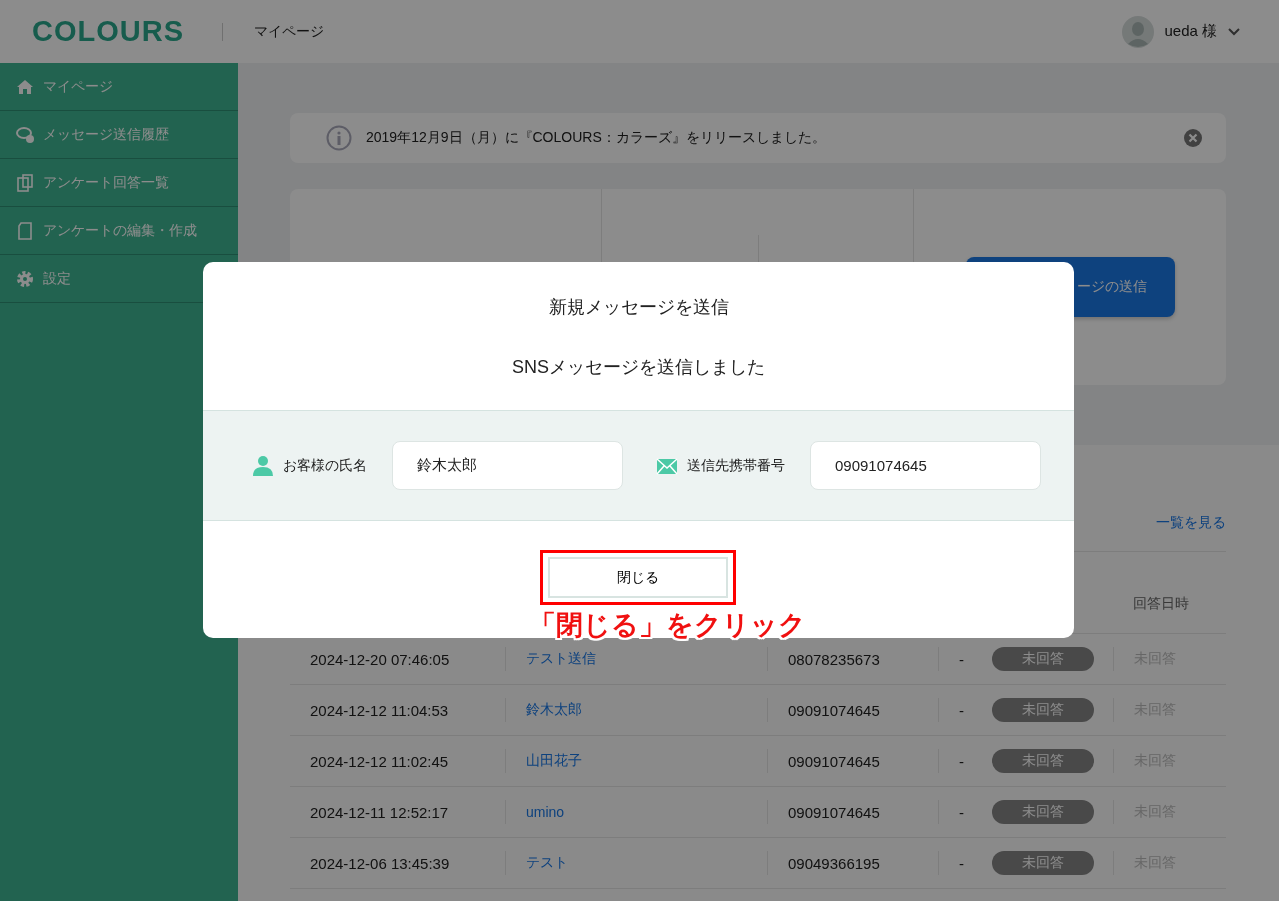 The height and width of the screenshot is (901, 1279). What do you see at coordinates (596, 138) in the screenshot?
I see `notice-text: 2019年12月9日（月）に『COLOURS：カラーズ』をリリースしました。` at bounding box center [596, 138].